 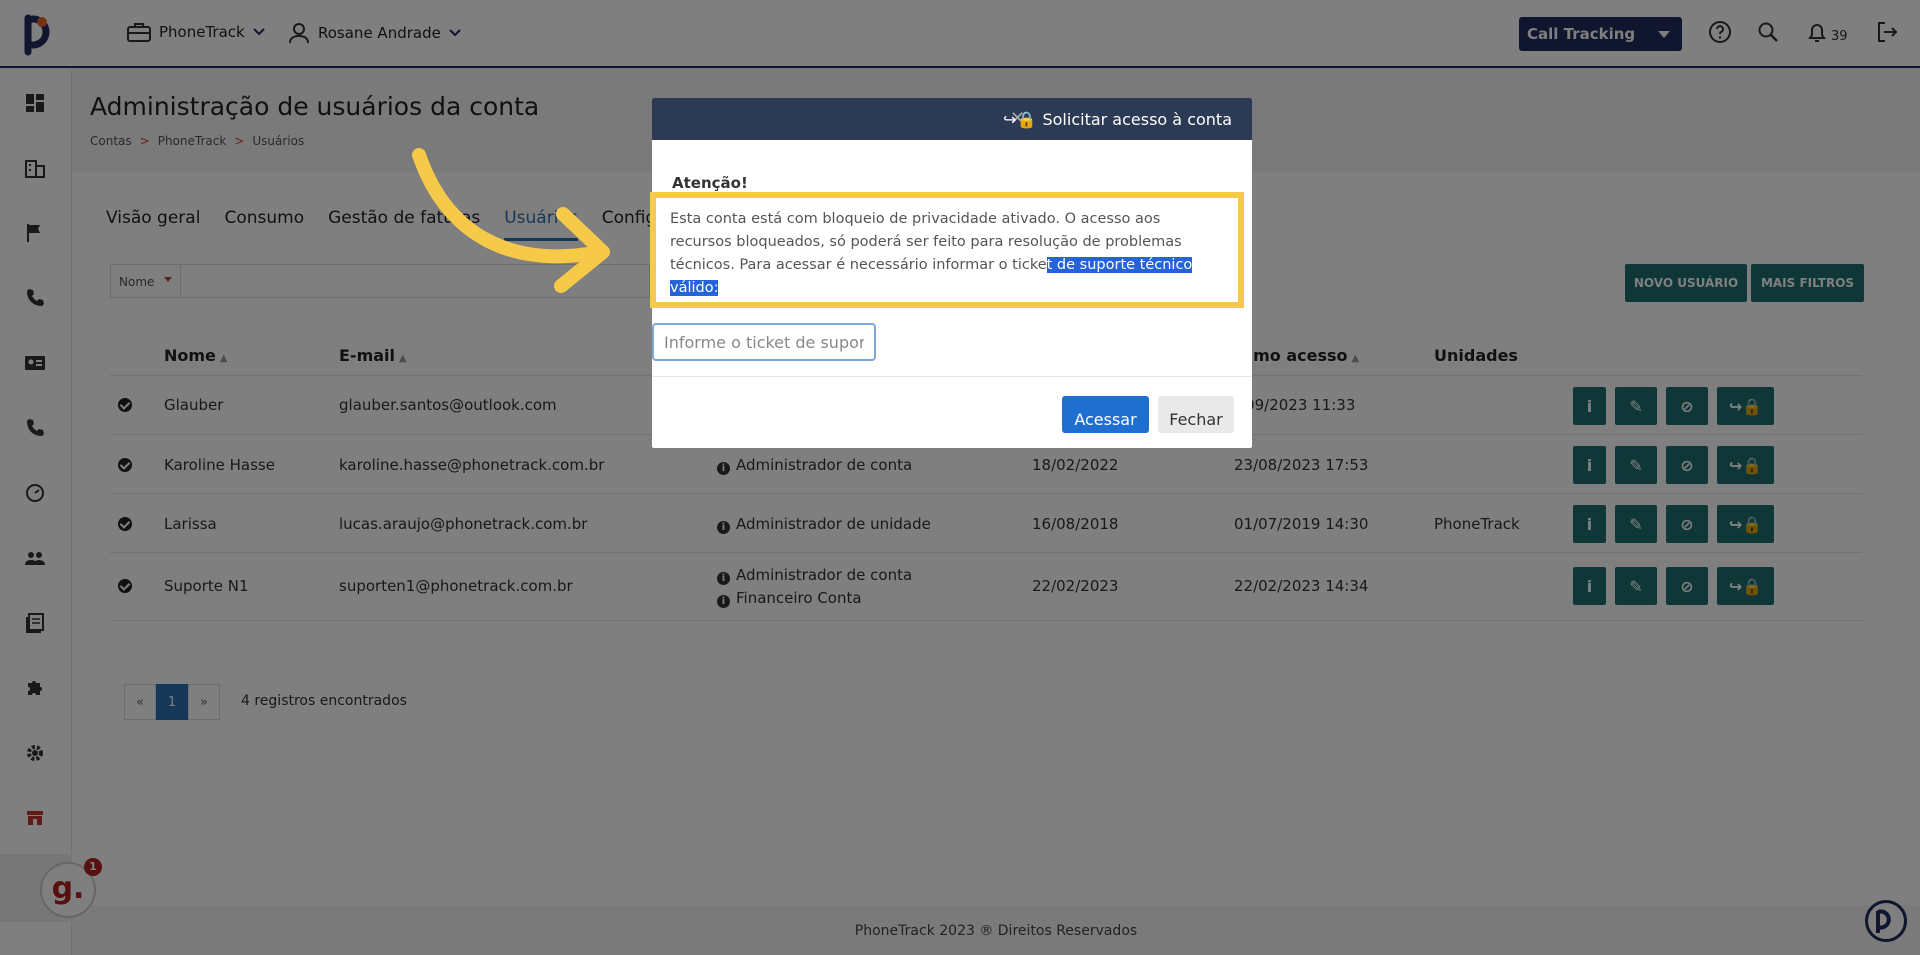 I want to click on modal-attention-label: Atenção!, so click(x=710, y=183).